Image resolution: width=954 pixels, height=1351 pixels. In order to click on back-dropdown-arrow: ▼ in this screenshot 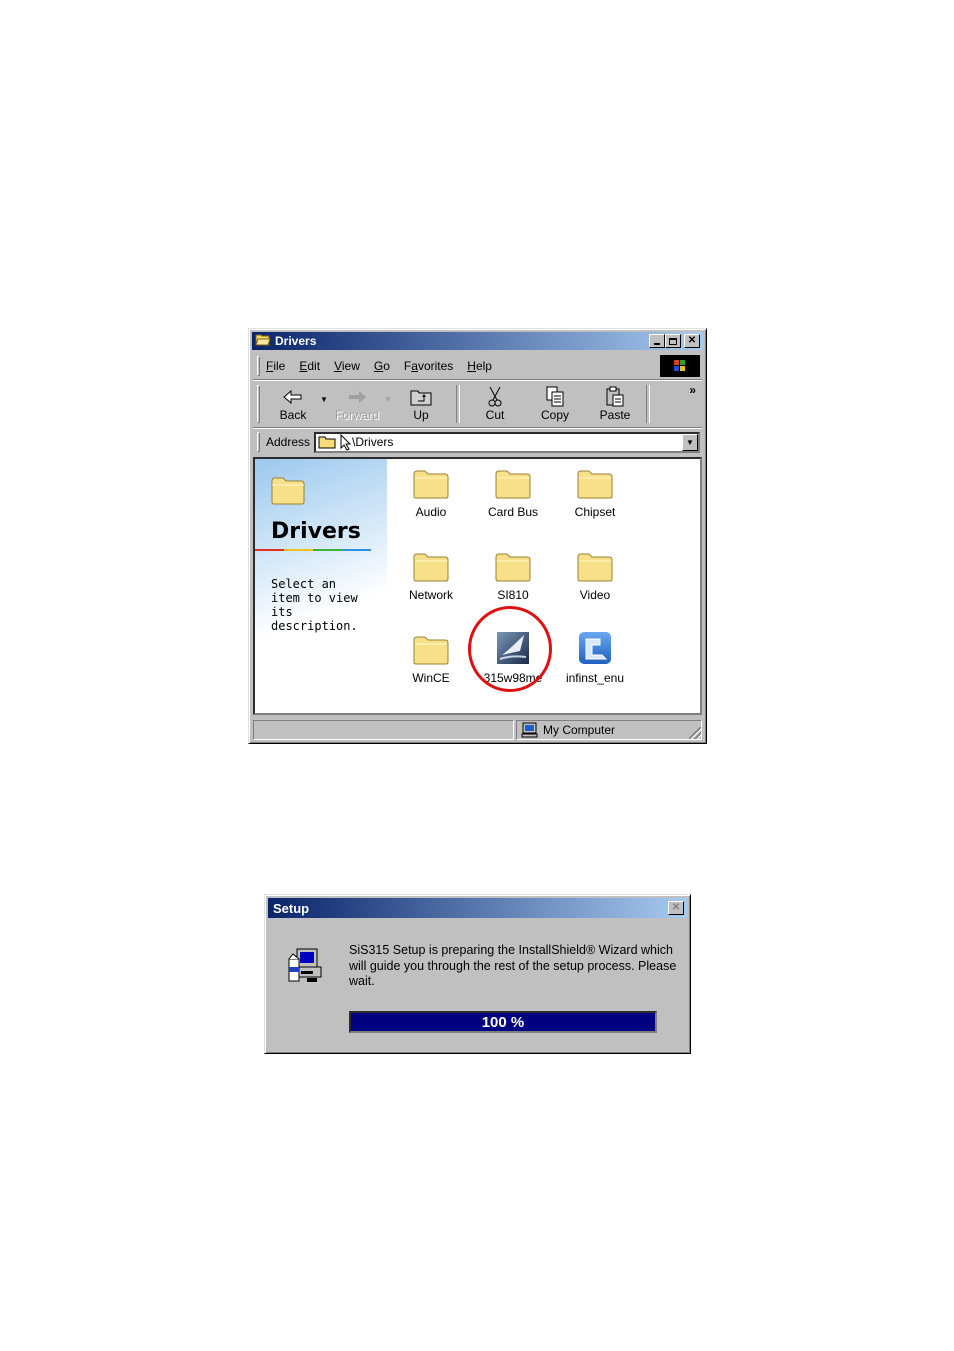, I will do `click(325, 399)`.